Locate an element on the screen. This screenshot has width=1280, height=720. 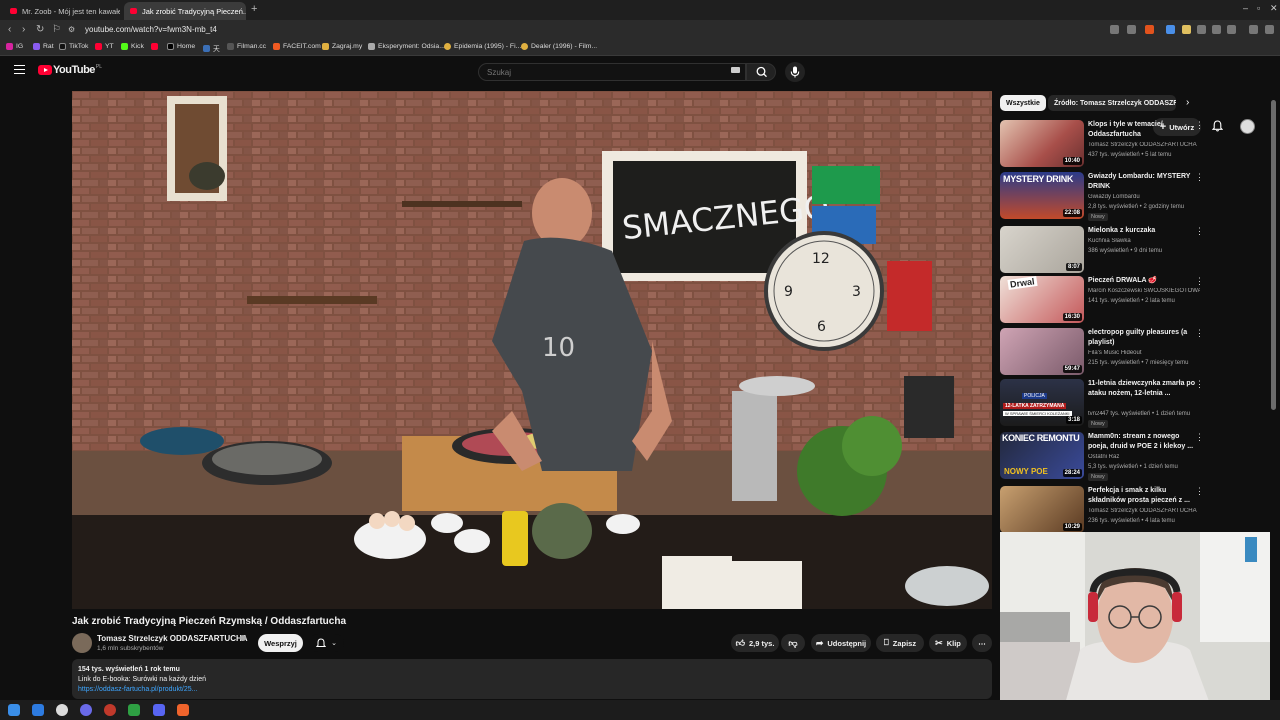
subscription-bell-button: ⌄ is located at coordinates (326, 643).